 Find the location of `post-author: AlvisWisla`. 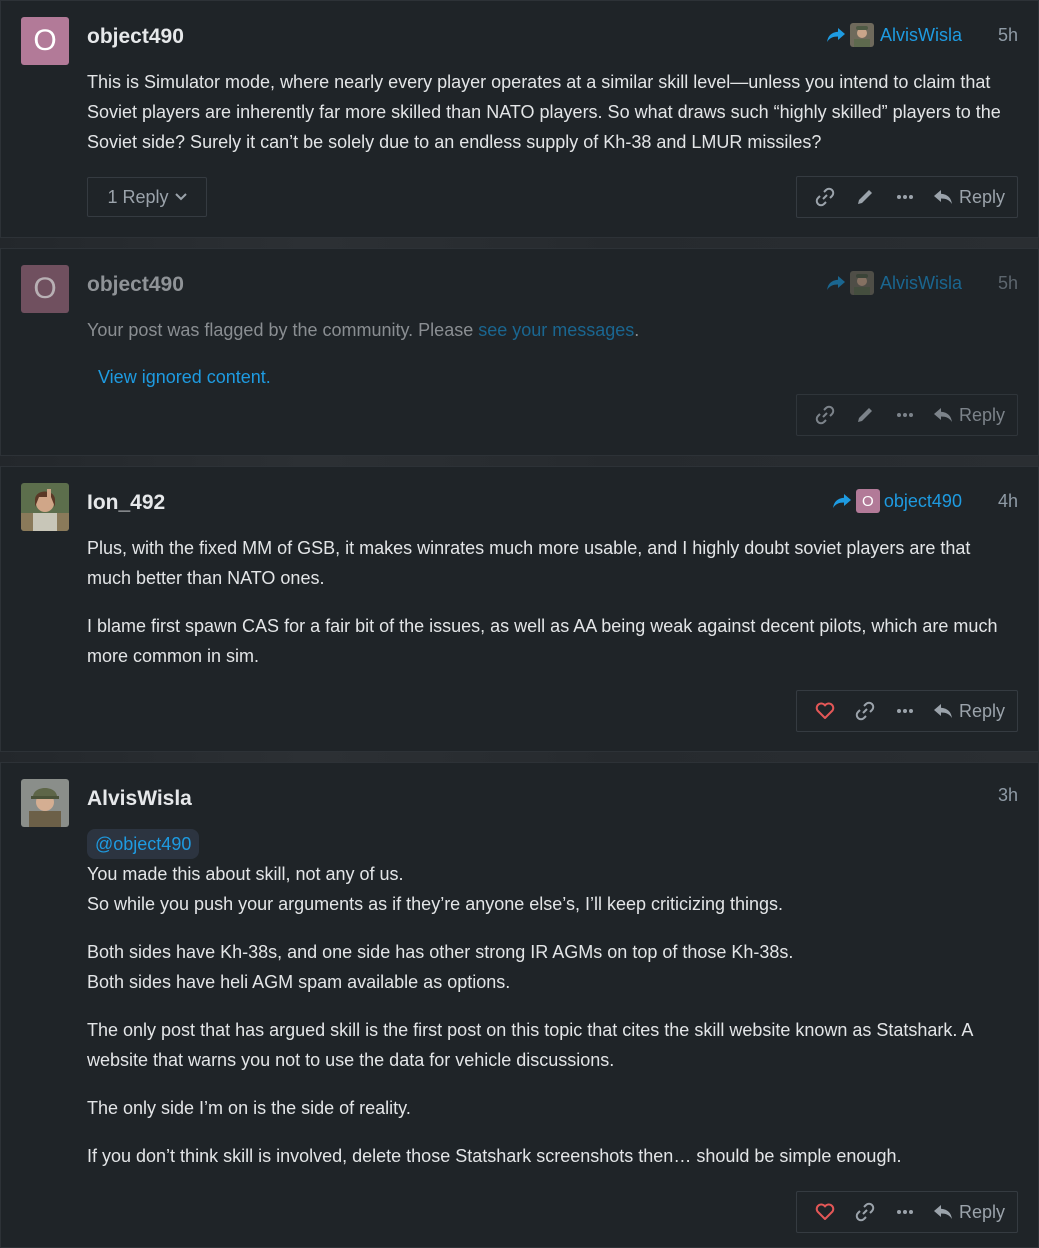

post-author: AlvisWisla is located at coordinates (139, 799).